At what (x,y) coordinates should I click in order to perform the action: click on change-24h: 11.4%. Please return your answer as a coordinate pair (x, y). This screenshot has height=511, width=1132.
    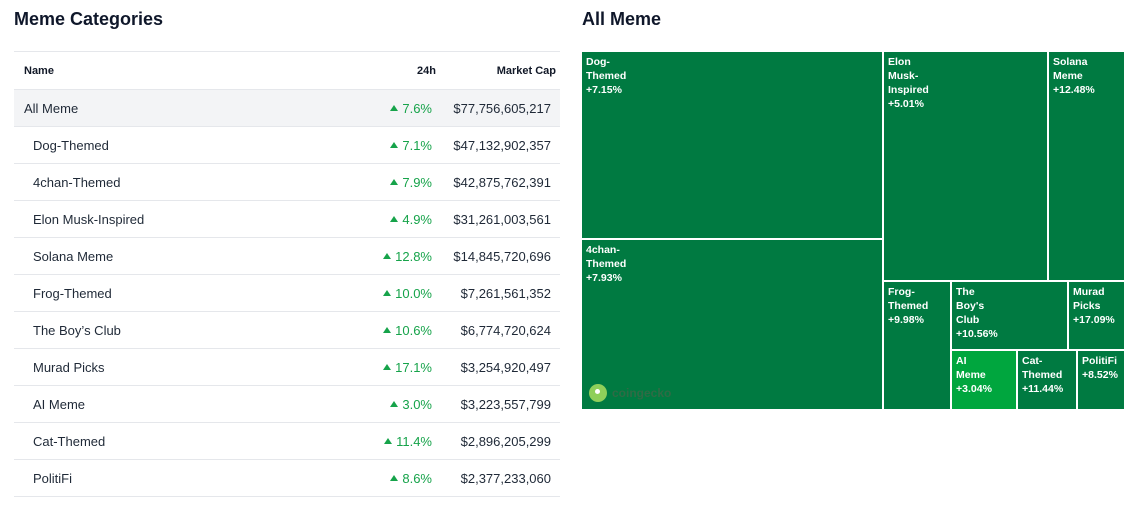
    Looking at the image, I should click on (387, 441).